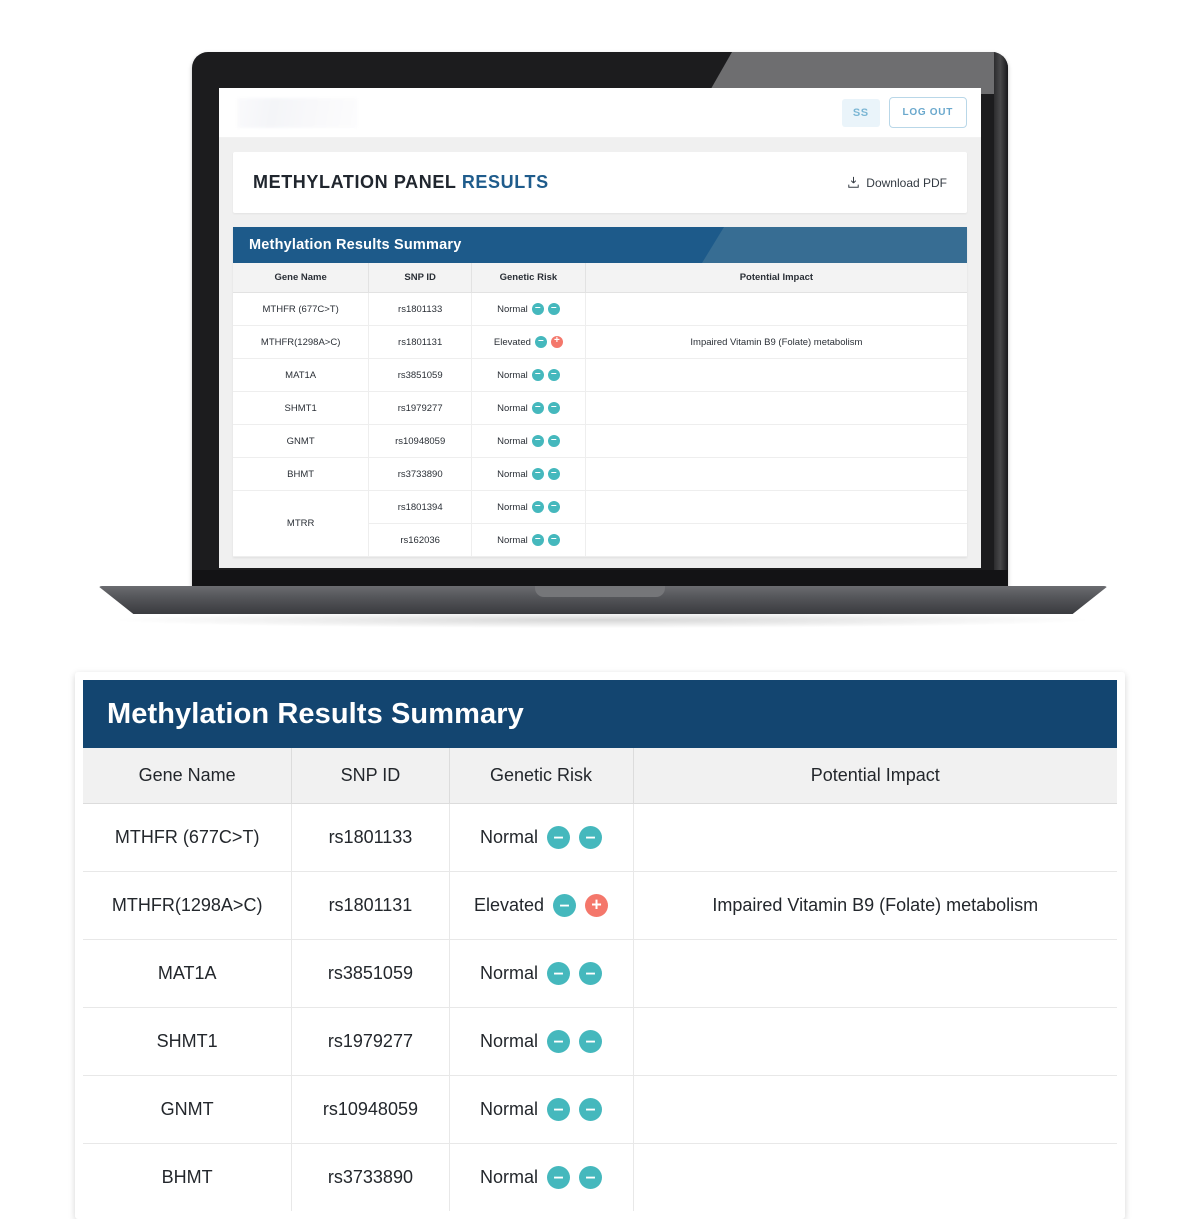 The image size is (1200, 1219). What do you see at coordinates (602, 620) in the screenshot?
I see `laptop-shadow` at bounding box center [602, 620].